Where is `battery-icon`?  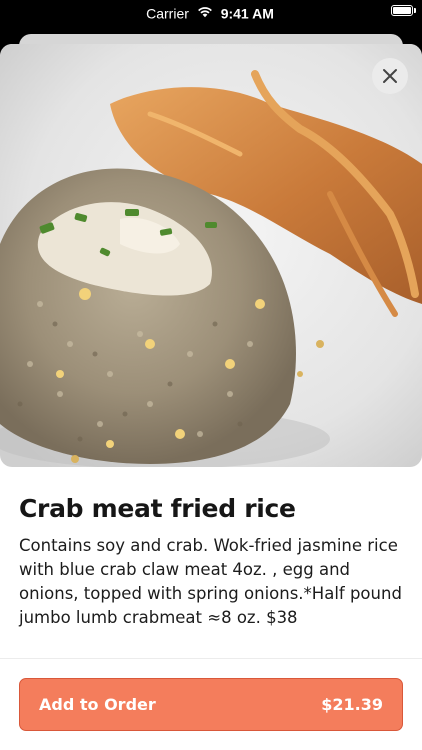
battery-icon is located at coordinates (403, 10).